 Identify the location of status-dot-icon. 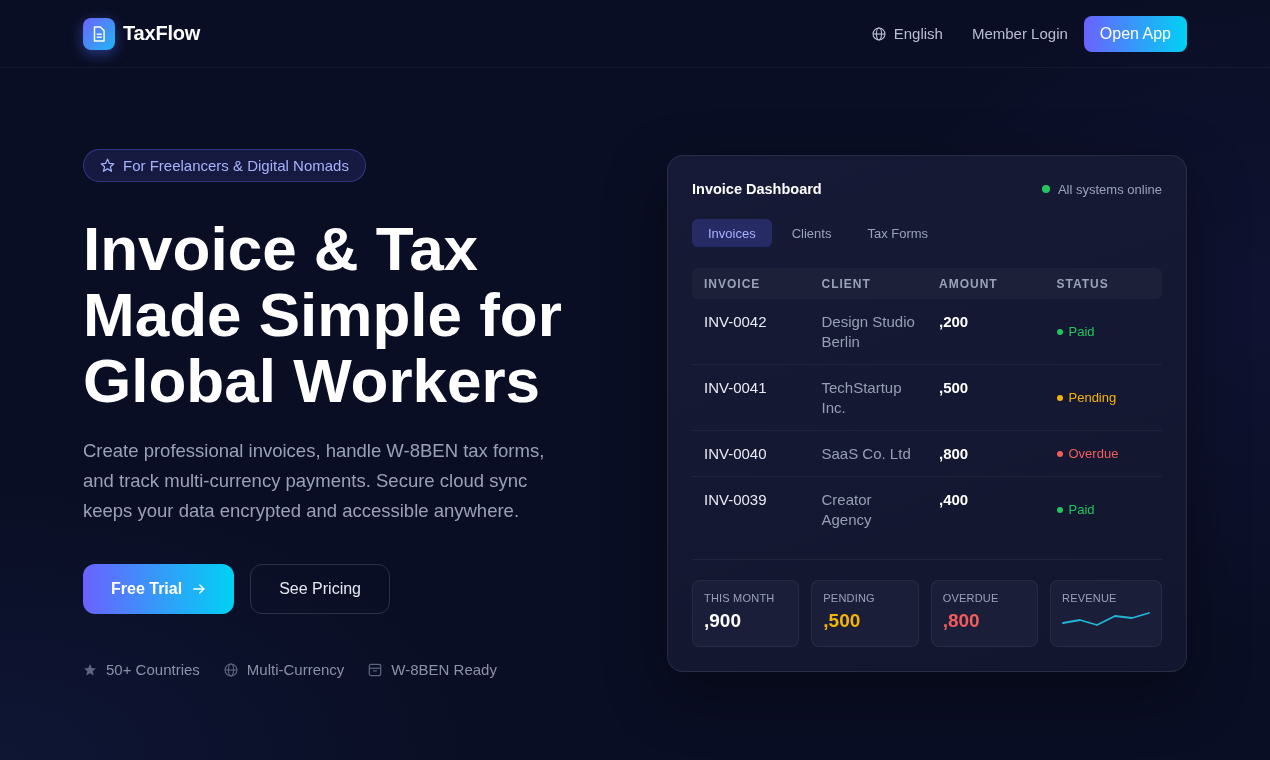
(1045, 189).